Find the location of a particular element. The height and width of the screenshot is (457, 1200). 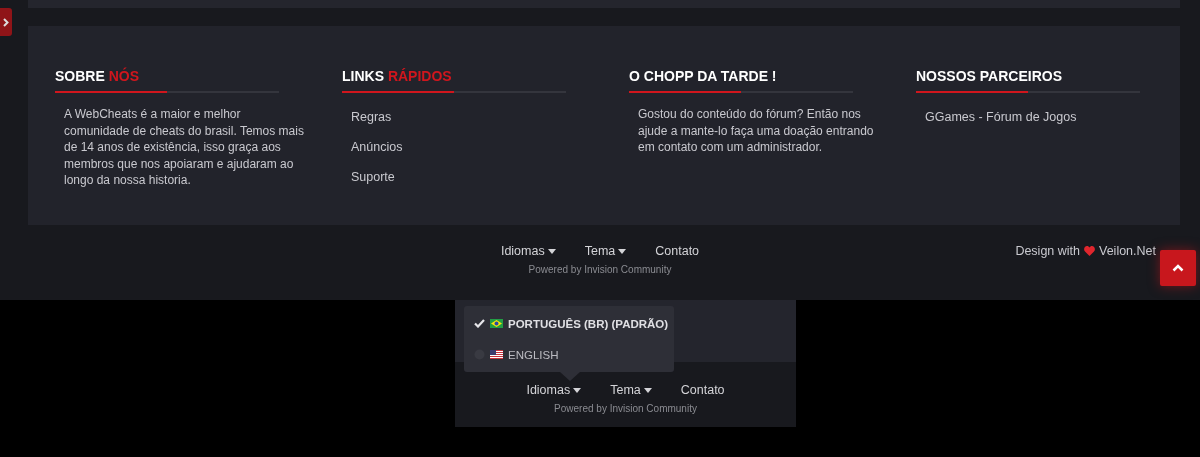

column-text: A WebCheats é a maior e melhor comunidade de cheats do brasil. Temos mais de 14 anos de existência, isso graça aos membros que nos apoiaram e ajudaram ao longo da nossa historia. is located at coordinates (184, 147).